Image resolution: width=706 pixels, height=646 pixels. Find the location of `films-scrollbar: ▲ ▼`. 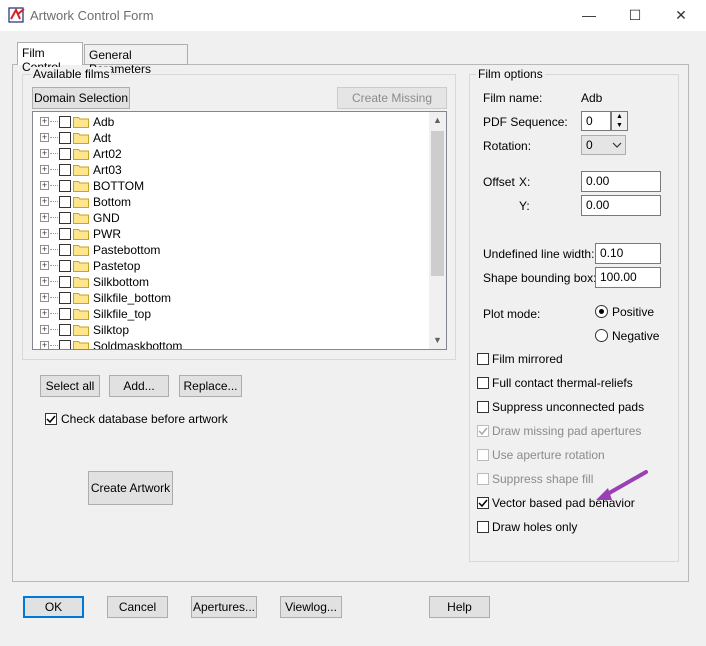

films-scrollbar: ▲ ▼ is located at coordinates (437, 230).